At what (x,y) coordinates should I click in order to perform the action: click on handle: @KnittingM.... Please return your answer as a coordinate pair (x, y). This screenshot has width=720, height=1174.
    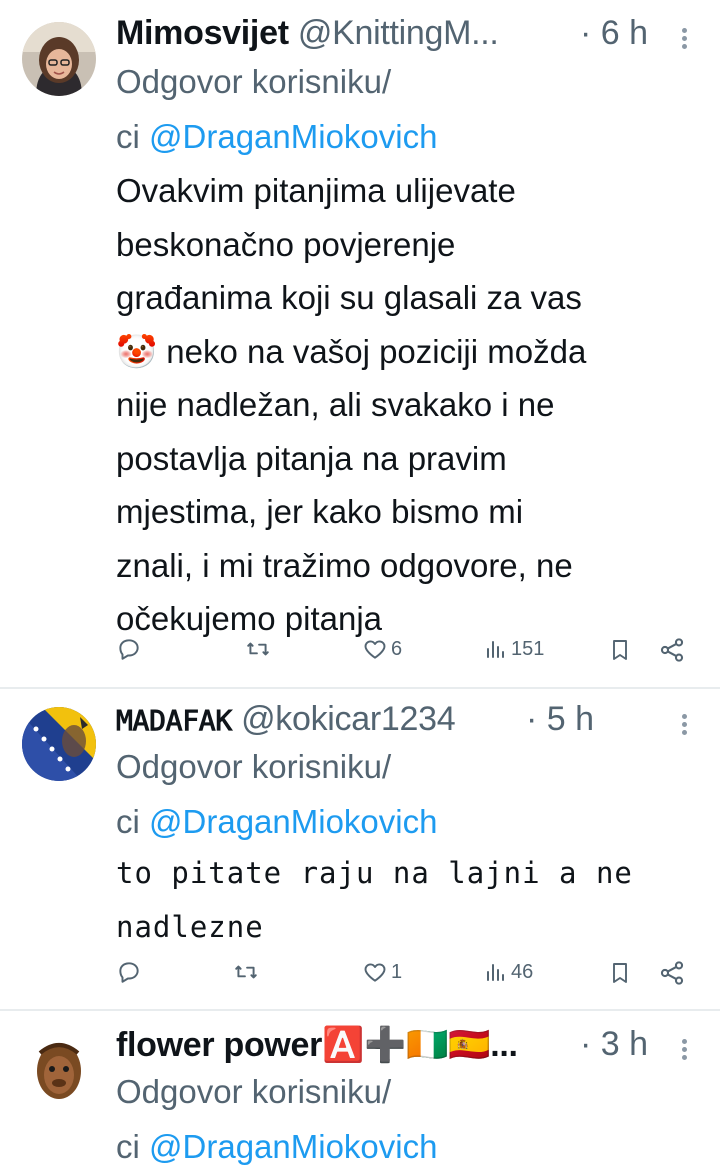
    Looking at the image, I should click on (398, 33).